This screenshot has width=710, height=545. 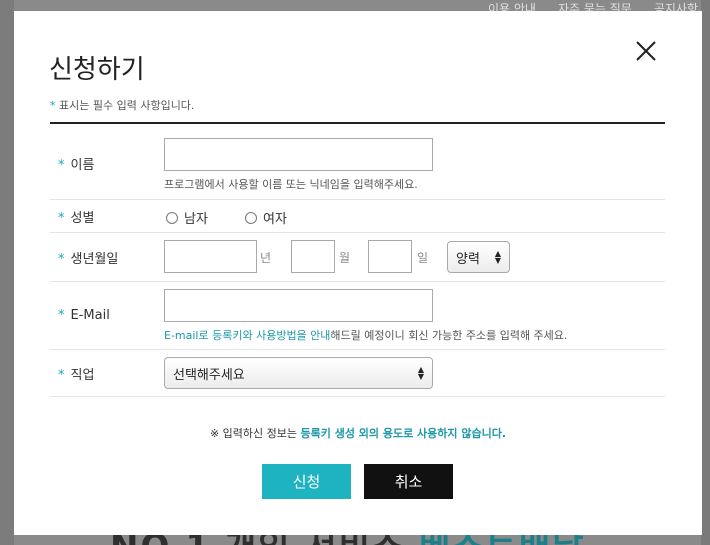 I want to click on label-job: * 직업, so click(x=76, y=373).